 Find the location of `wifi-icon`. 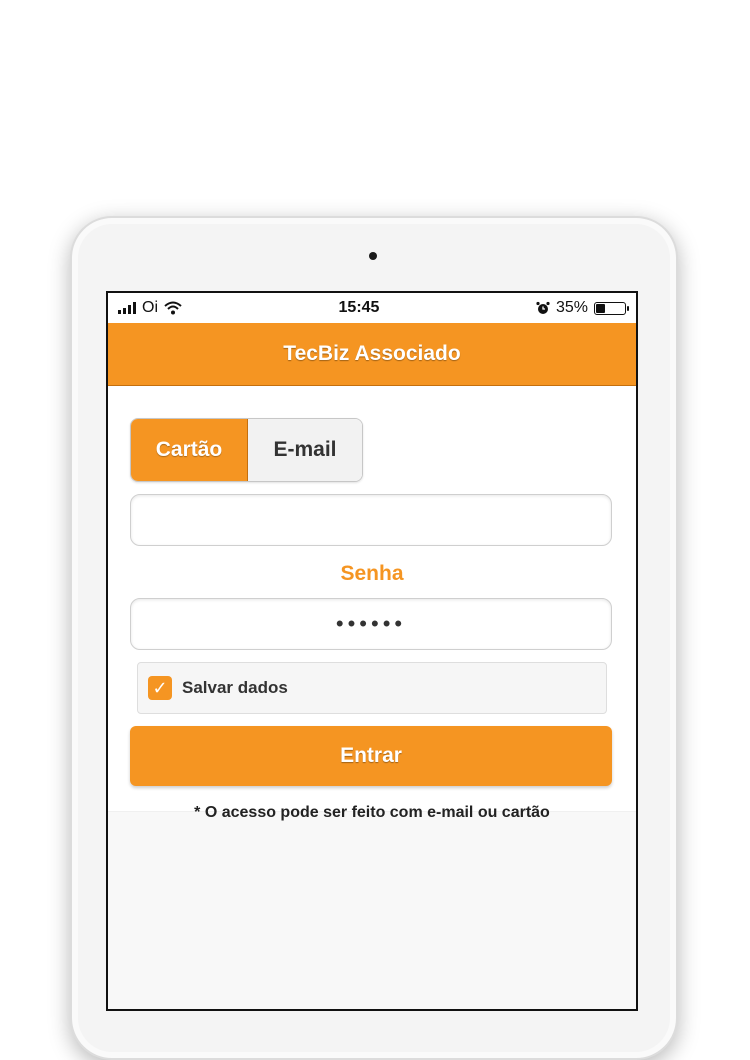

wifi-icon is located at coordinates (173, 308).